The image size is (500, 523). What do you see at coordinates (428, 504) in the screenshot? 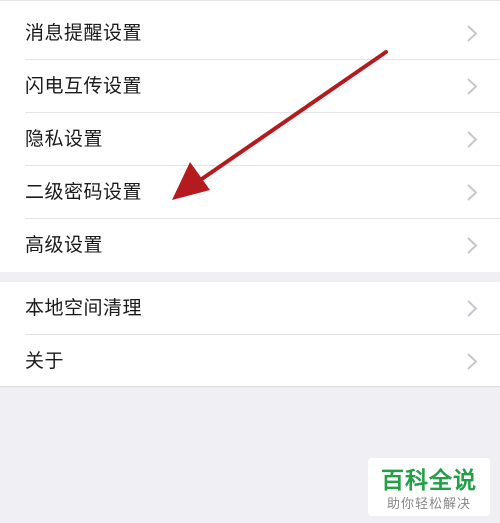
I see `watermark-subtitle: 助你轻松解决` at bounding box center [428, 504].